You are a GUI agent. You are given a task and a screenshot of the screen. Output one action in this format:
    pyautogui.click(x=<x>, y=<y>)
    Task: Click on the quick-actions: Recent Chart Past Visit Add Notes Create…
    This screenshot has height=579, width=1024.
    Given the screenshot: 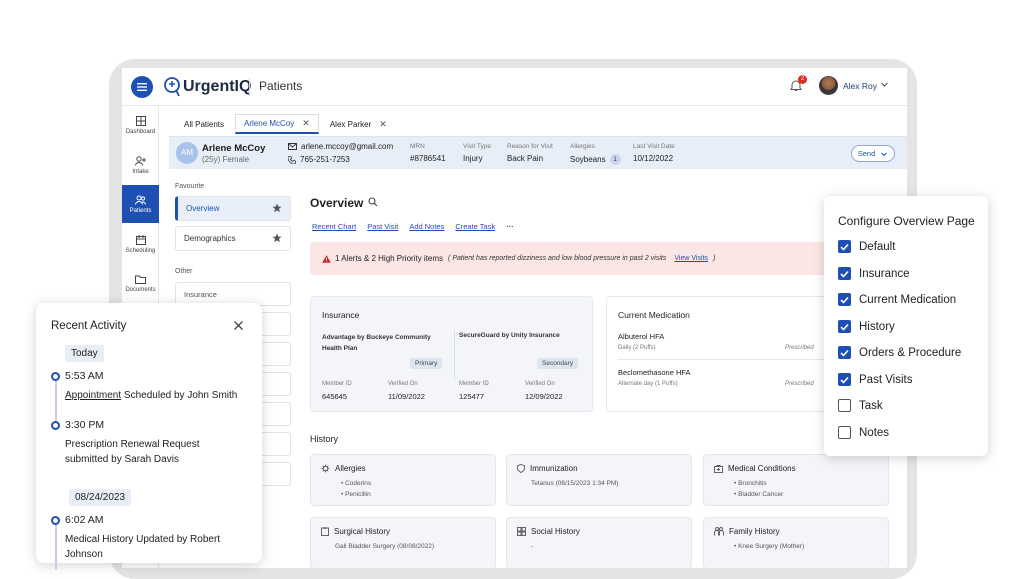 What is the action you would take?
    pyautogui.click(x=413, y=226)
    